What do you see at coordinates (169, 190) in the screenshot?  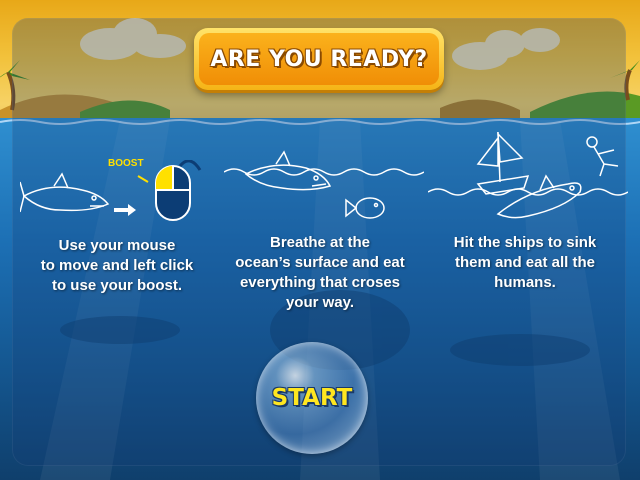 I see `mouse-icon` at bounding box center [169, 190].